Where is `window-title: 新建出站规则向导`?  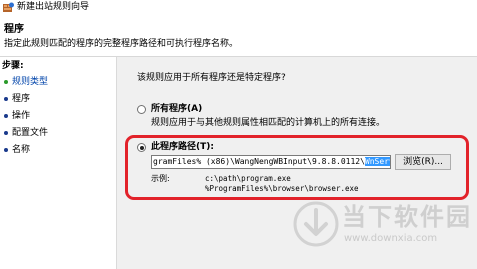
window-title: 新建出站规则向导 is located at coordinates (53, 7).